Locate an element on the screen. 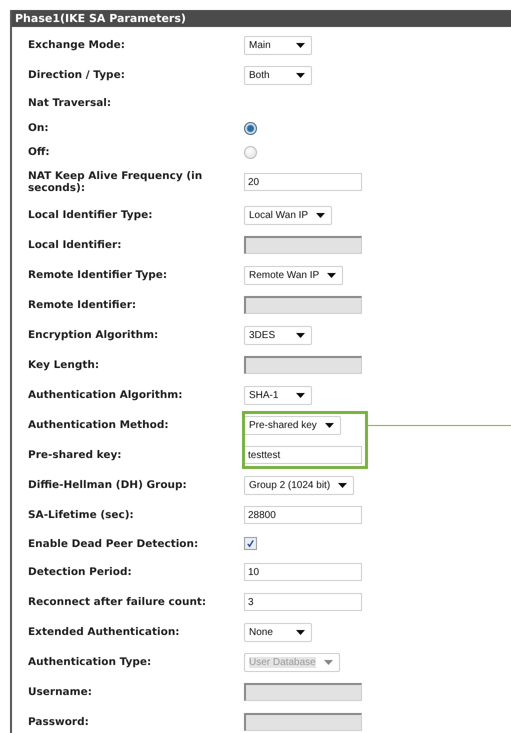 This screenshot has width=511, height=733. checkbox is located at coordinates (250, 543).